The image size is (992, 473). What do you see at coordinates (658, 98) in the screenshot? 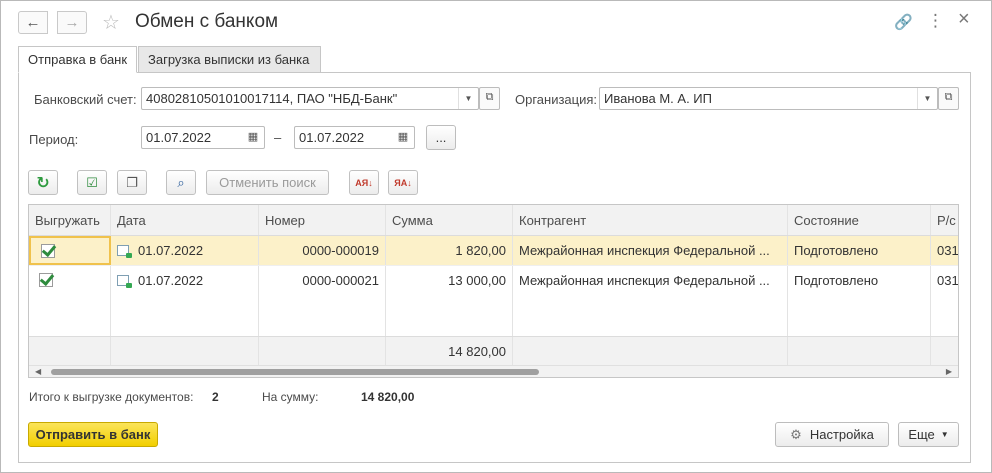
I see `organization-value: Иванова М. А. ИП` at bounding box center [658, 98].